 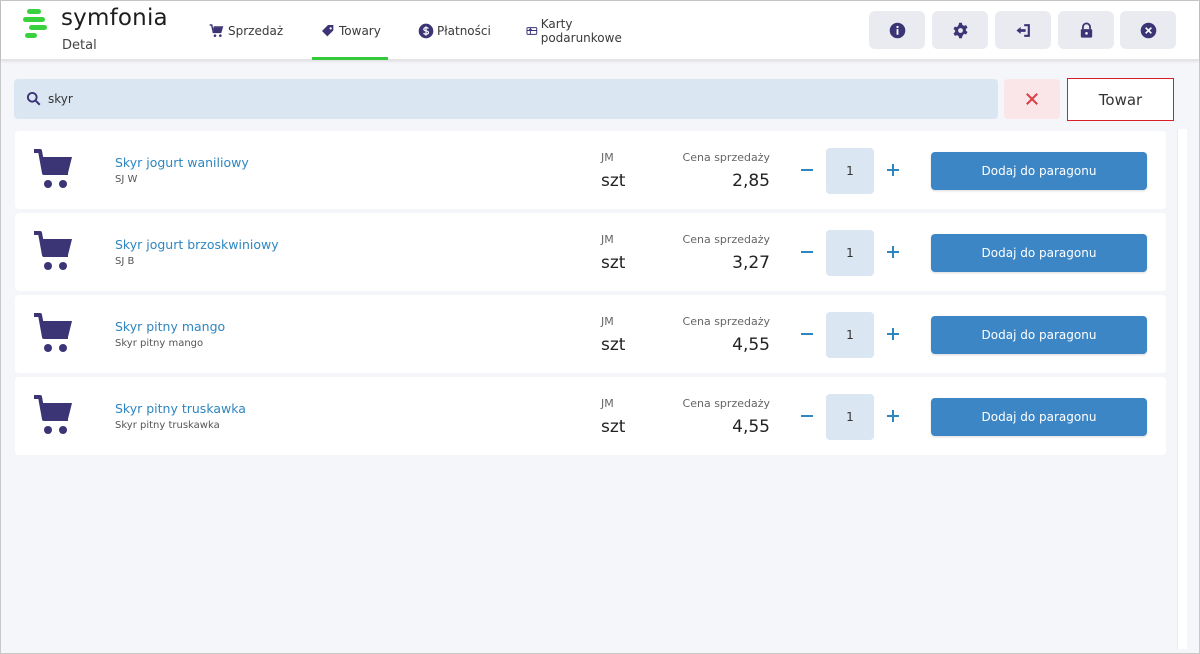 What do you see at coordinates (125, 261) in the screenshot?
I see `product-code: SJ B` at bounding box center [125, 261].